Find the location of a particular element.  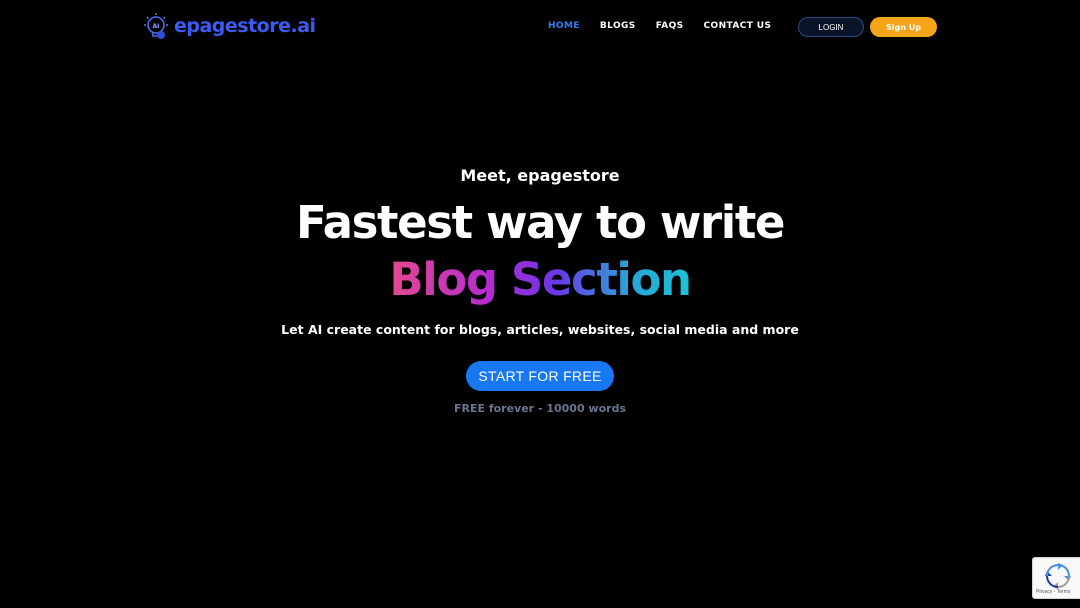

hero-eyebrow: Meet, epagestore is located at coordinates (540, 175).